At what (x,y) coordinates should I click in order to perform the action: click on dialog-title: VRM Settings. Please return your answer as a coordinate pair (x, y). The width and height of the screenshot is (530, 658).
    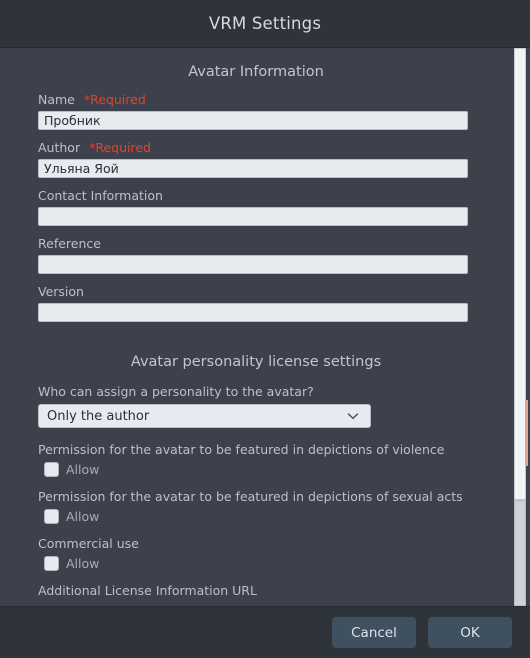
    Looking at the image, I should click on (265, 23).